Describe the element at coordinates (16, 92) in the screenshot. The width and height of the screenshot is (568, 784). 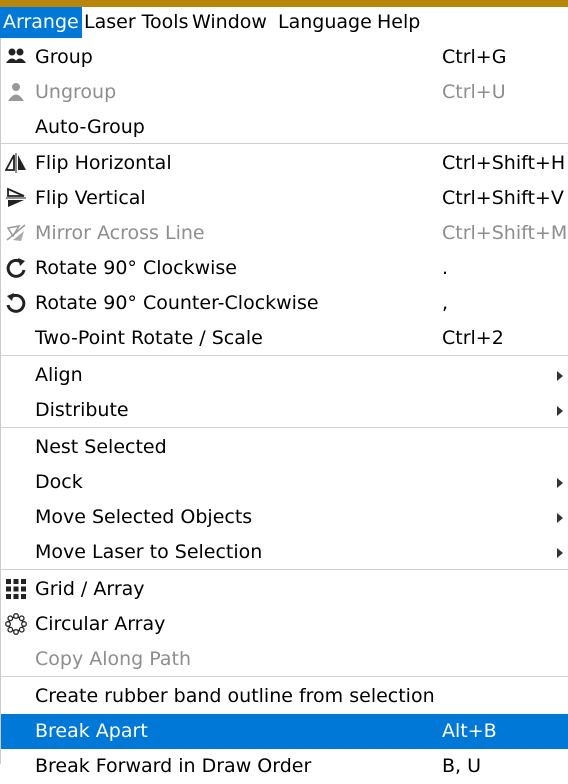
I see `ungroup-icon` at that location.